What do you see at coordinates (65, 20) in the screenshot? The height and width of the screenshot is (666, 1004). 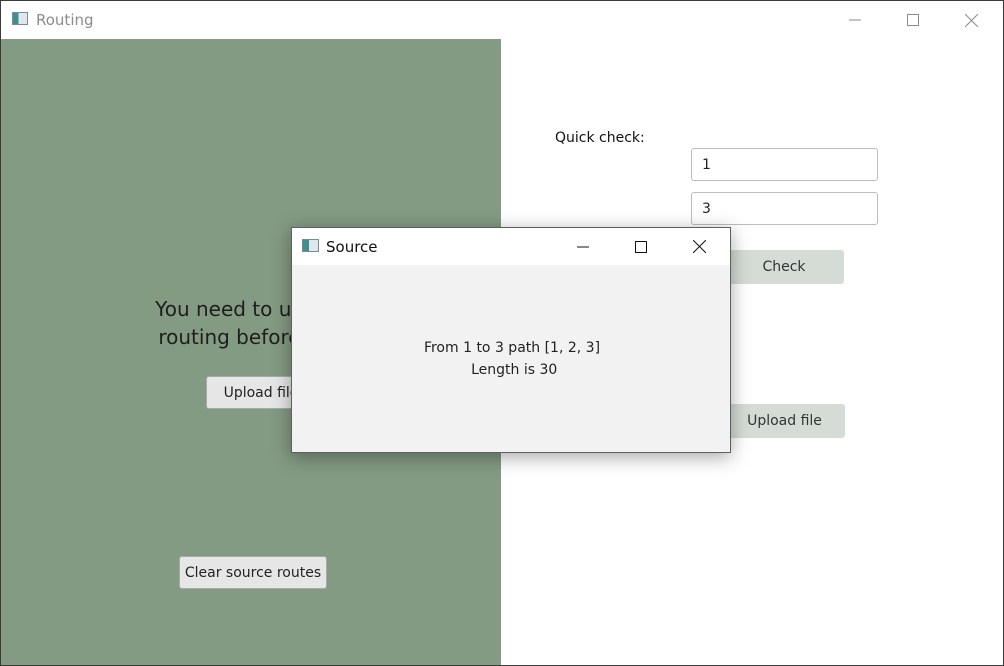 I see `window-title: Routing` at bounding box center [65, 20].